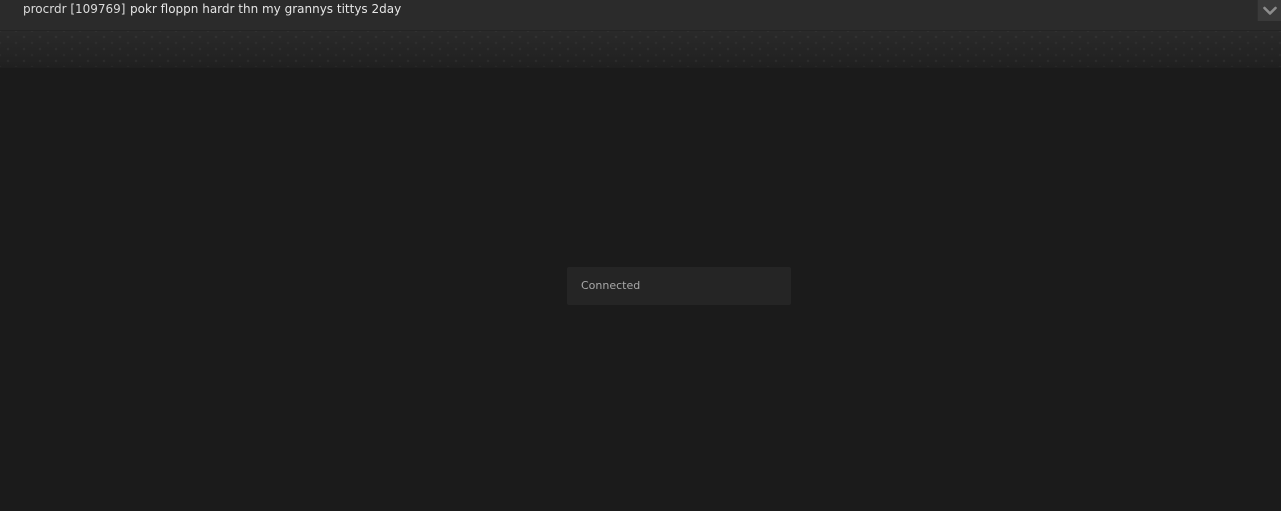  Describe the element at coordinates (679, 286) in the screenshot. I see `connection-toast: Connected` at that location.